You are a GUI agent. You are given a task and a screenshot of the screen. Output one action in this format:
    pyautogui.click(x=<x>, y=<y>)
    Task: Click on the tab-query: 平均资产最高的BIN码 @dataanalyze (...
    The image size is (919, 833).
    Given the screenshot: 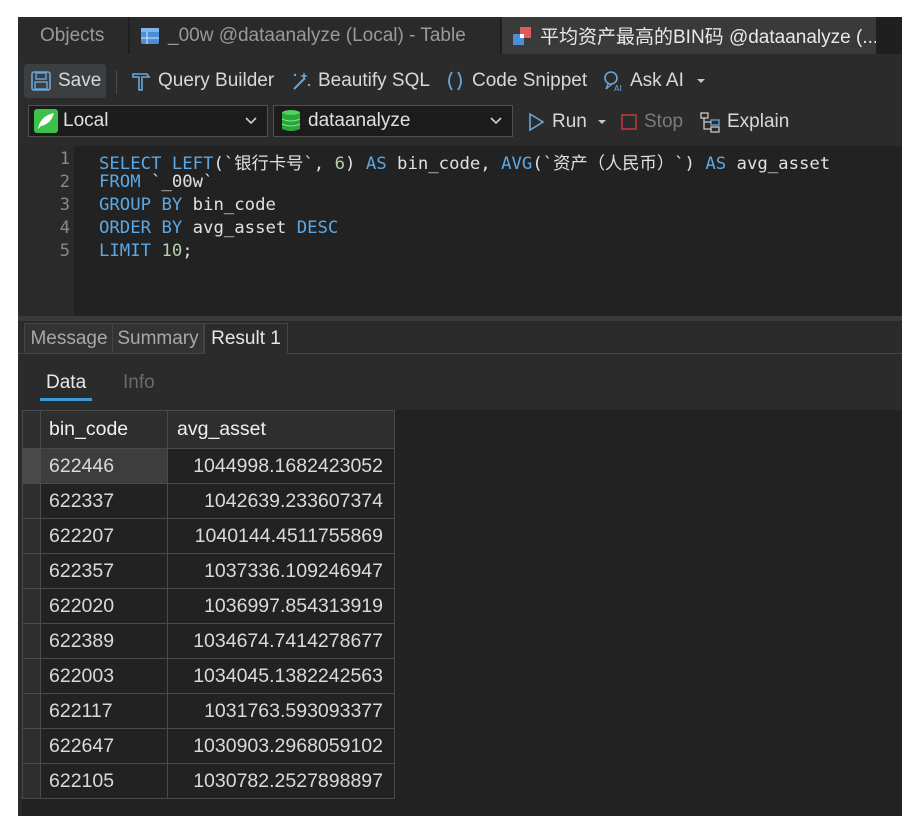 What is the action you would take?
    pyautogui.click(x=689, y=35)
    